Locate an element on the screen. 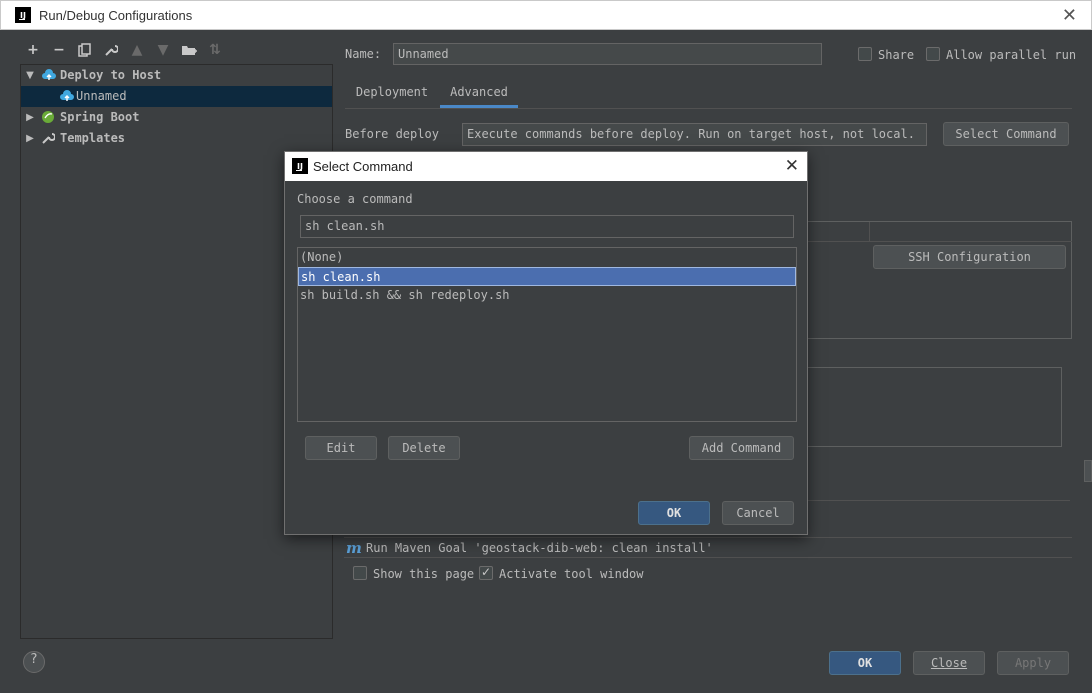 The height and width of the screenshot is (693, 1092). tree-item-spring-boot: ▶ Spring Boot is located at coordinates (176, 117).